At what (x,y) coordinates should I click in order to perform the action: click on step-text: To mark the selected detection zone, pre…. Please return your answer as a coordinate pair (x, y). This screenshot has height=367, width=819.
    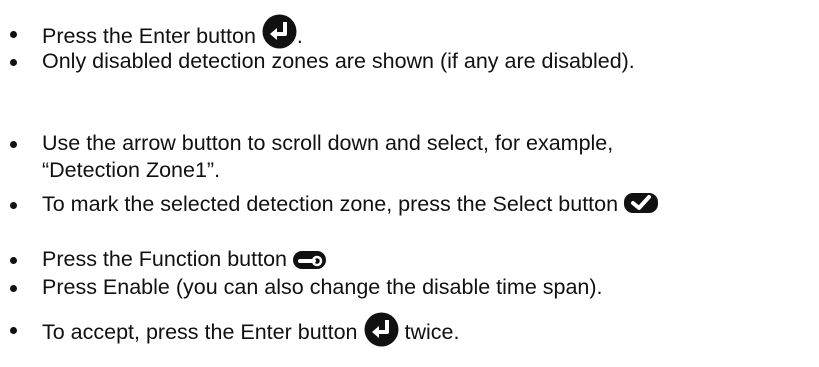
    Looking at the image, I should click on (350, 204).